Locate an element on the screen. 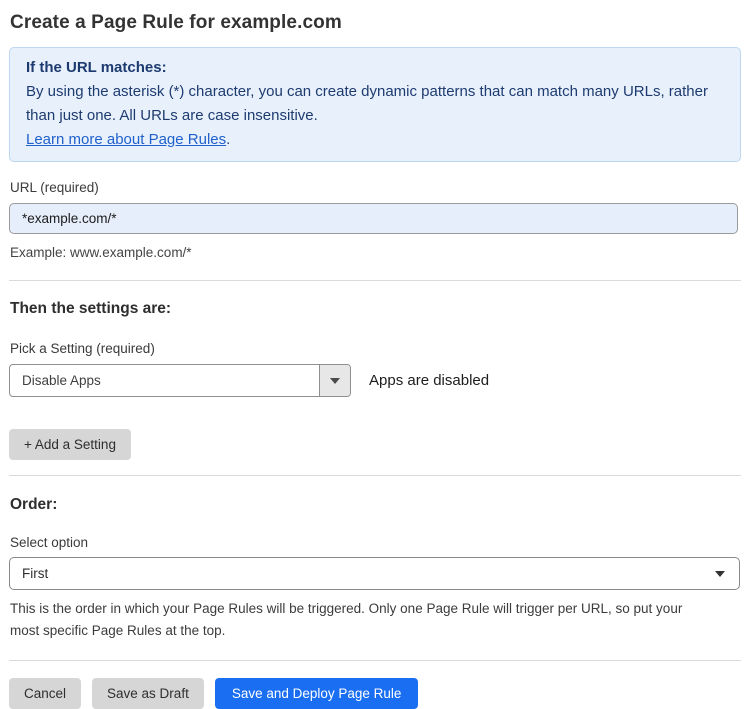 The width and height of the screenshot is (750, 709). setting-select-arrow-button is located at coordinates (334, 380).